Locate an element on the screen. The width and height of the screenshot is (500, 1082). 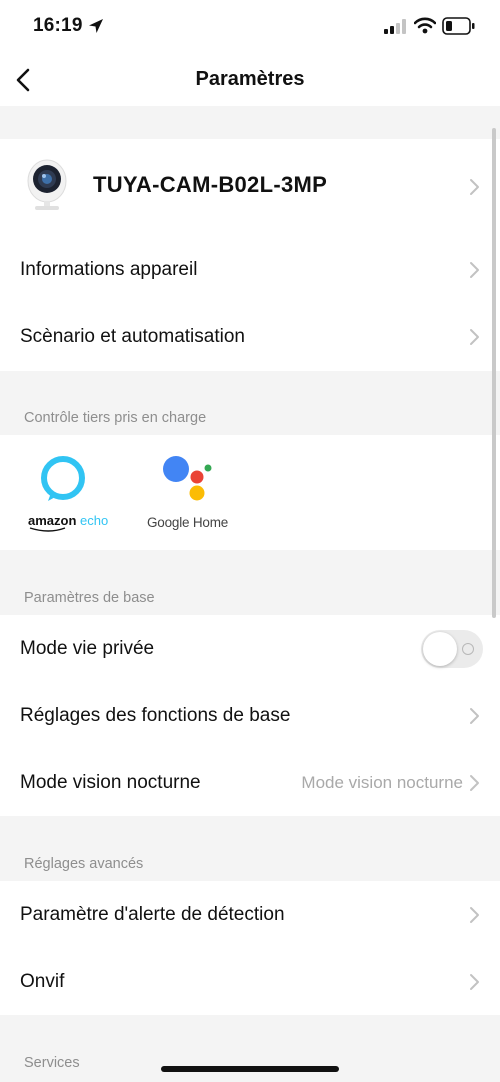
cellular-signal-icon is located at coordinates (395, 26).